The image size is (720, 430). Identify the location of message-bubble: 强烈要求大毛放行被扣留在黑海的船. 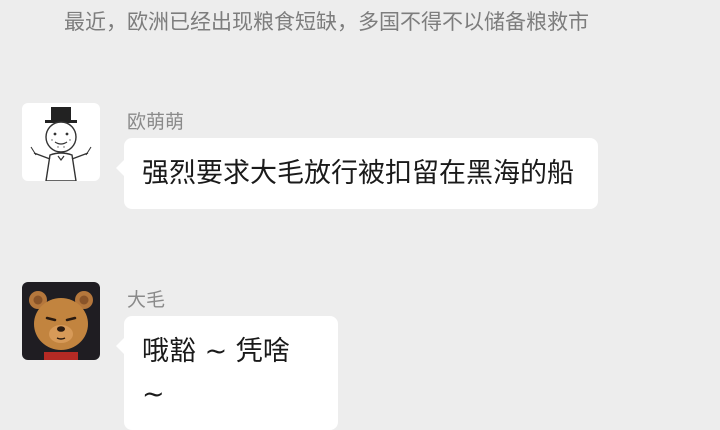
(357, 173).